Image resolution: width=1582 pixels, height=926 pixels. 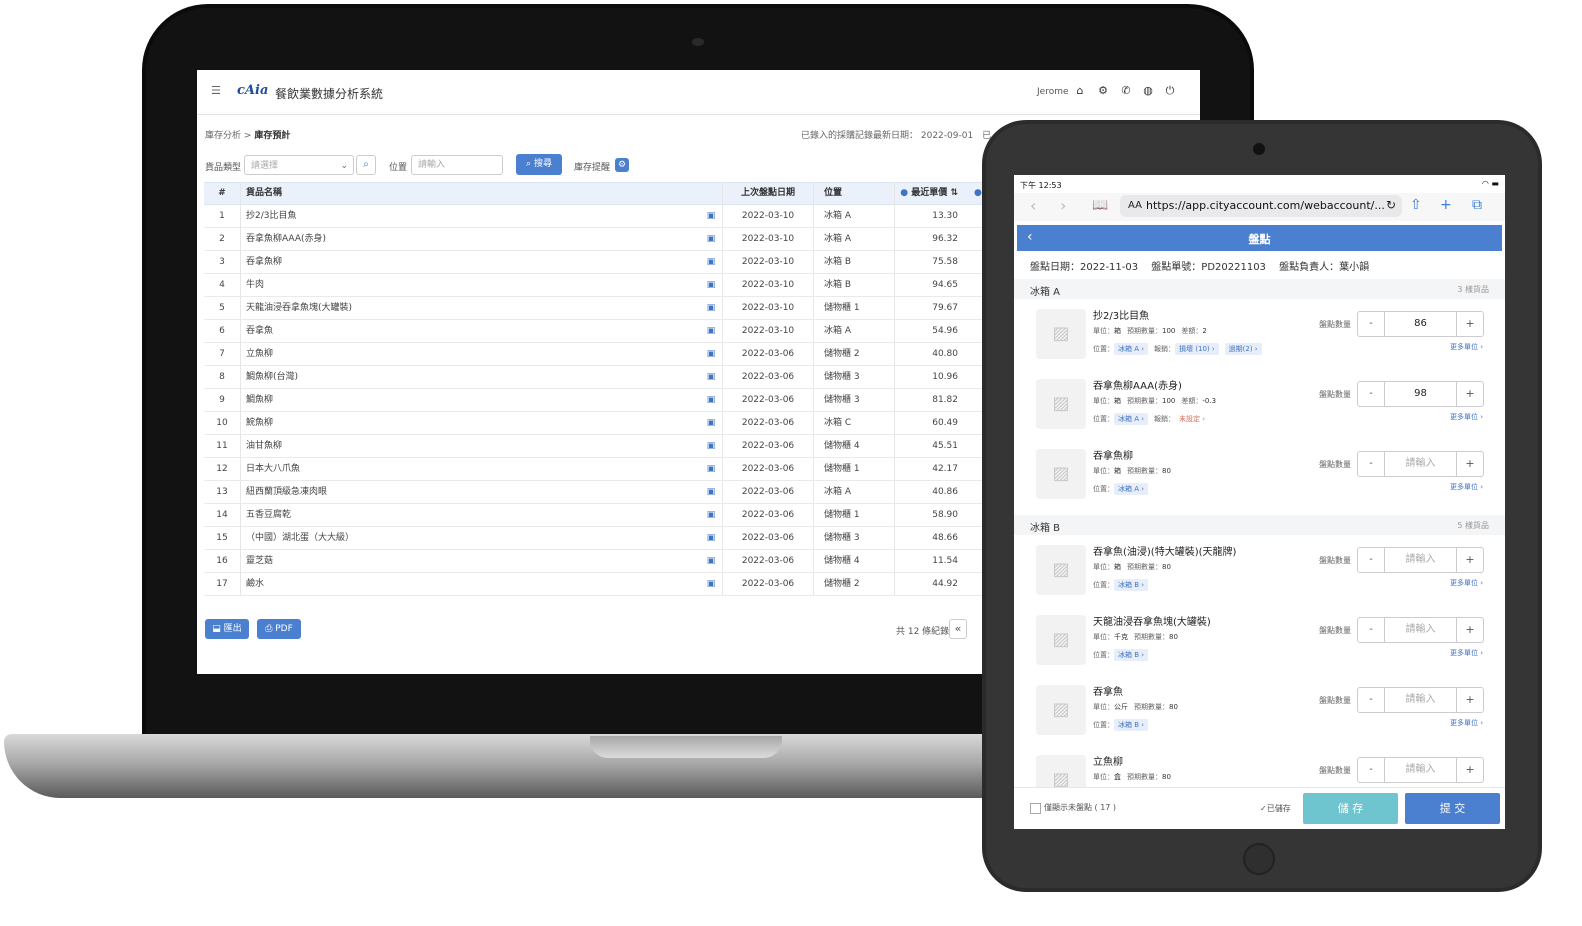 I want to click on settings-icon: ⚙, so click(x=622, y=165).